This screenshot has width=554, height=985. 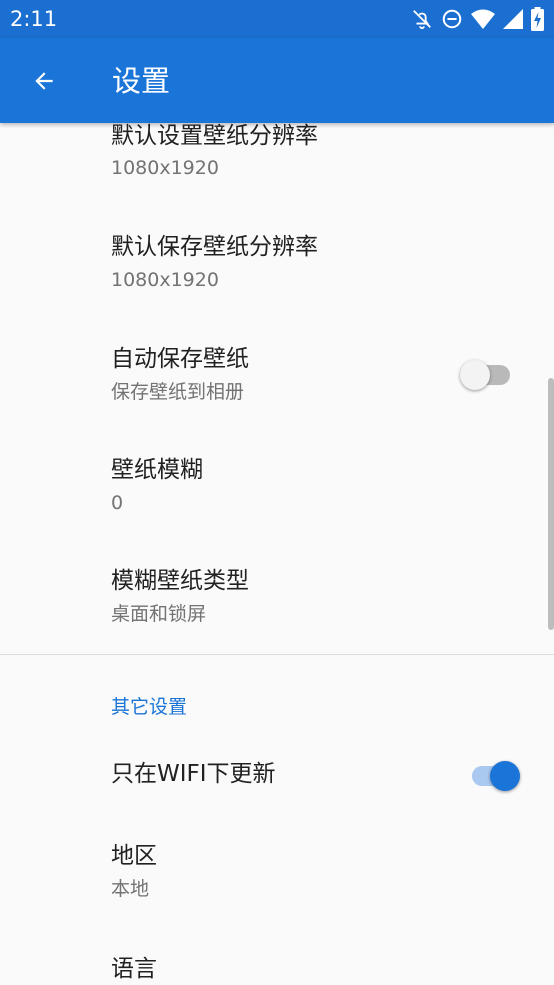 What do you see at coordinates (277, 870) in the screenshot?
I see `setting-region: 地区 本地` at bounding box center [277, 870].